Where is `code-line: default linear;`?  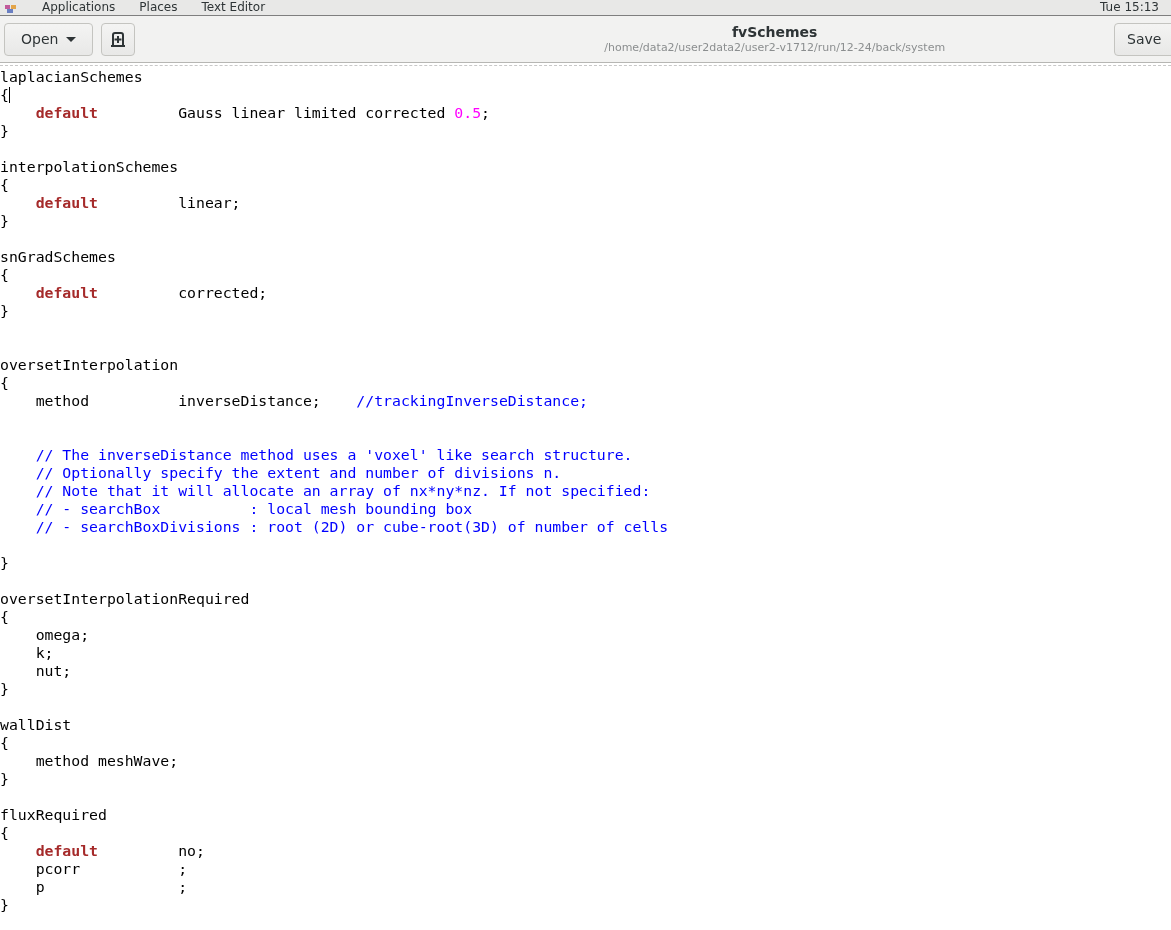 code-line: default linear; is located at coordinates (138, 203).